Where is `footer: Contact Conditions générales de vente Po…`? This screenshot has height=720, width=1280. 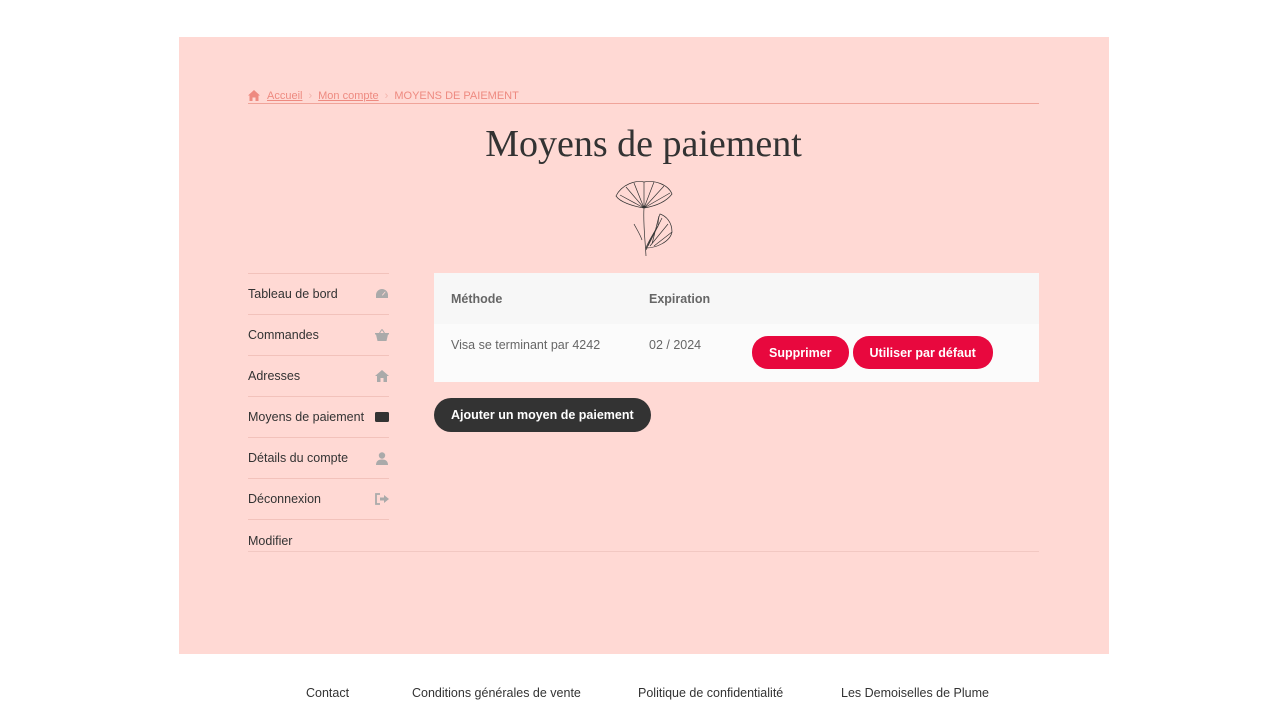 footer: Contact Conditions générales de vente Po… is located at coordinates (640, 695).